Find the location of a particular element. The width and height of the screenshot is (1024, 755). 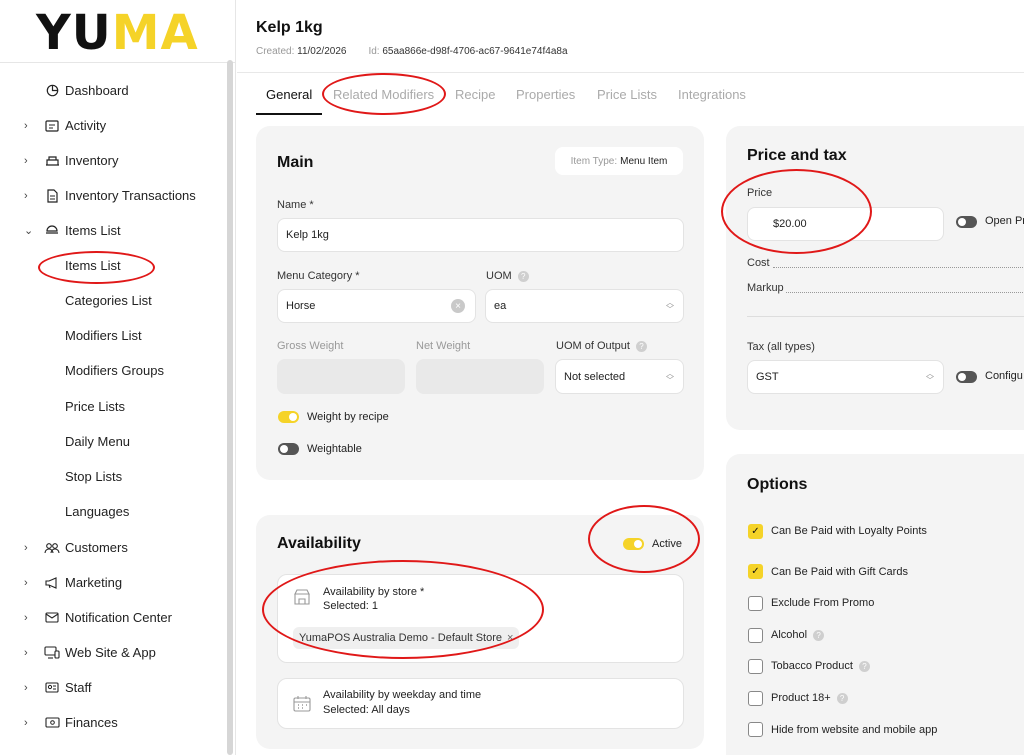

net-weight-field is located at coordinates (480, 376).